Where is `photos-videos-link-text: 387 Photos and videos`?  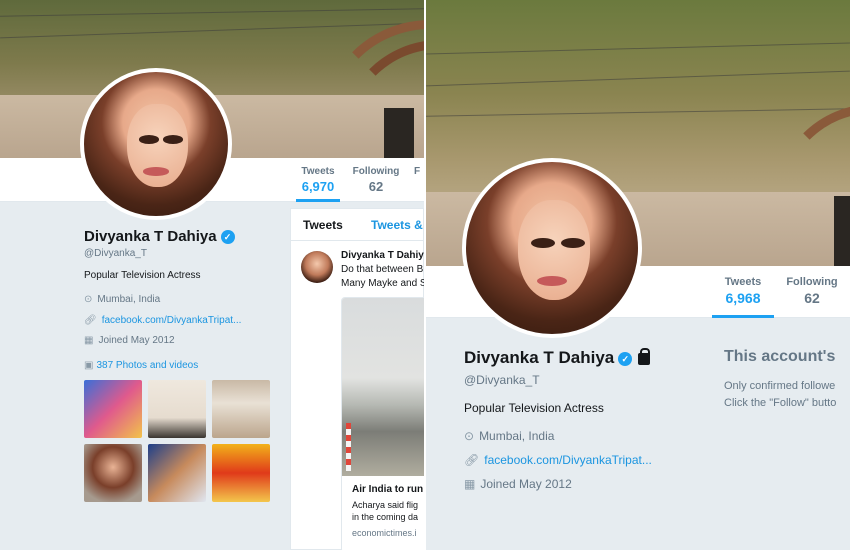
photos-videos-link-text: 387 Photos and videos is located at coordinates (147, 365).